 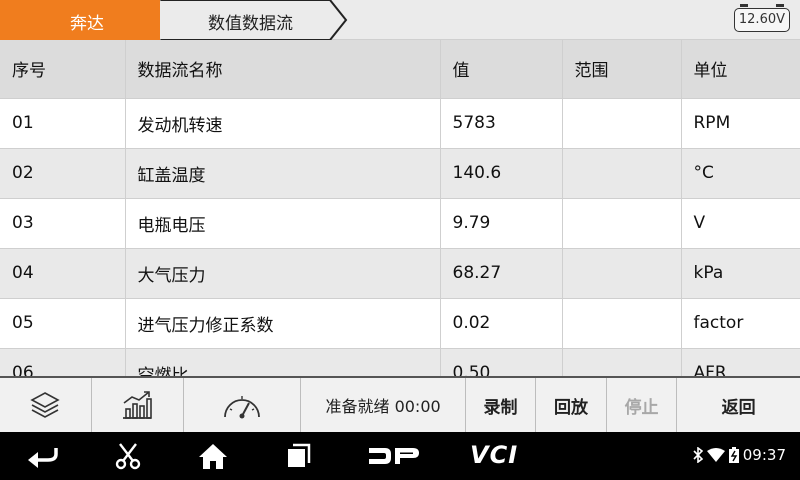 I want to click on voltage-indicator: 12.60V, so click(x=761, y=18).